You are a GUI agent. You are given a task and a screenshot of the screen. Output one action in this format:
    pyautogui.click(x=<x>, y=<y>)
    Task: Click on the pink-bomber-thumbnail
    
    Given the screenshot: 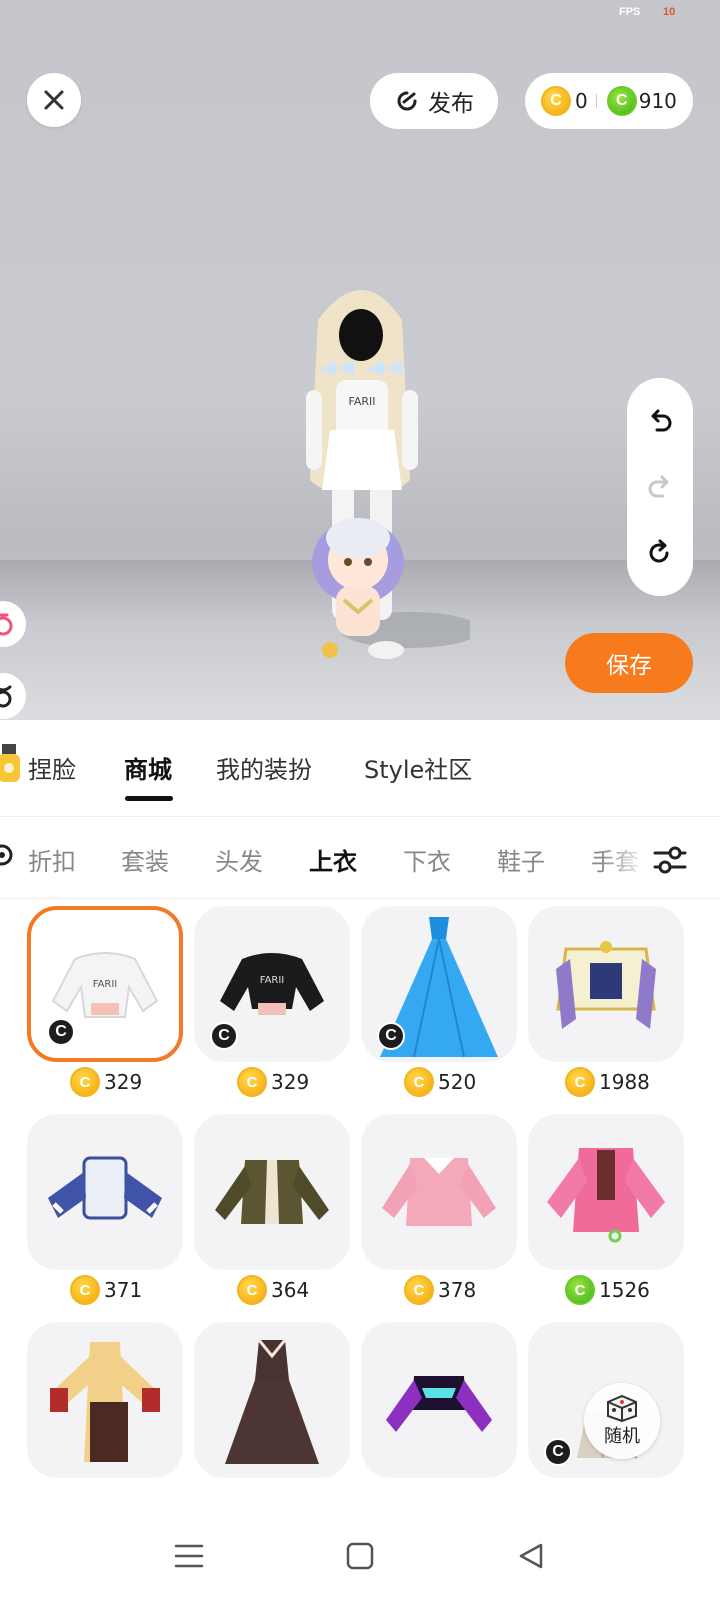 What is the action you would take?
    pyautogui.click(x=606, y=1195)
    